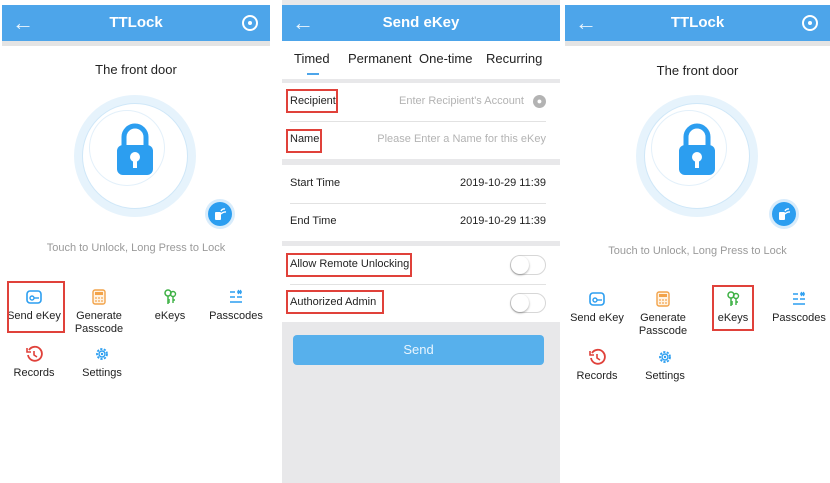 Image resolution: width=830 pixels, height=483 pixels. I want to click on menu-label: Send eKey, so click(597, 318).